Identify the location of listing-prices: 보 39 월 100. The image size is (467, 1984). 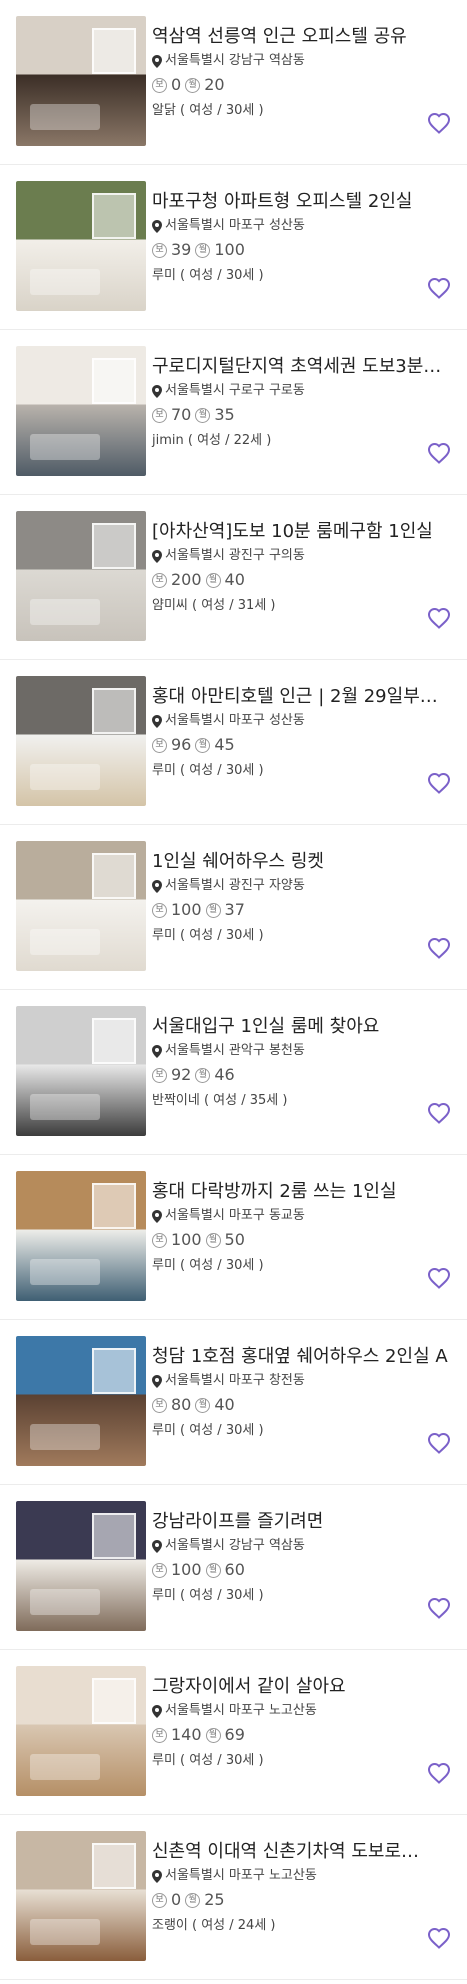
(301, 250).